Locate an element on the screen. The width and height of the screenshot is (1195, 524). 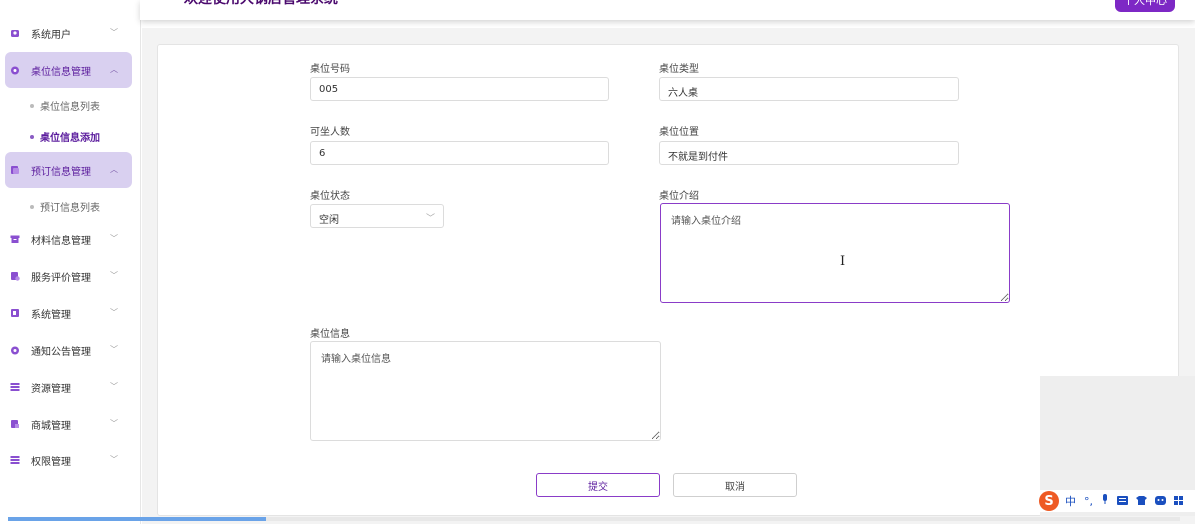
resource-icon is located at coordinates (15, 387).